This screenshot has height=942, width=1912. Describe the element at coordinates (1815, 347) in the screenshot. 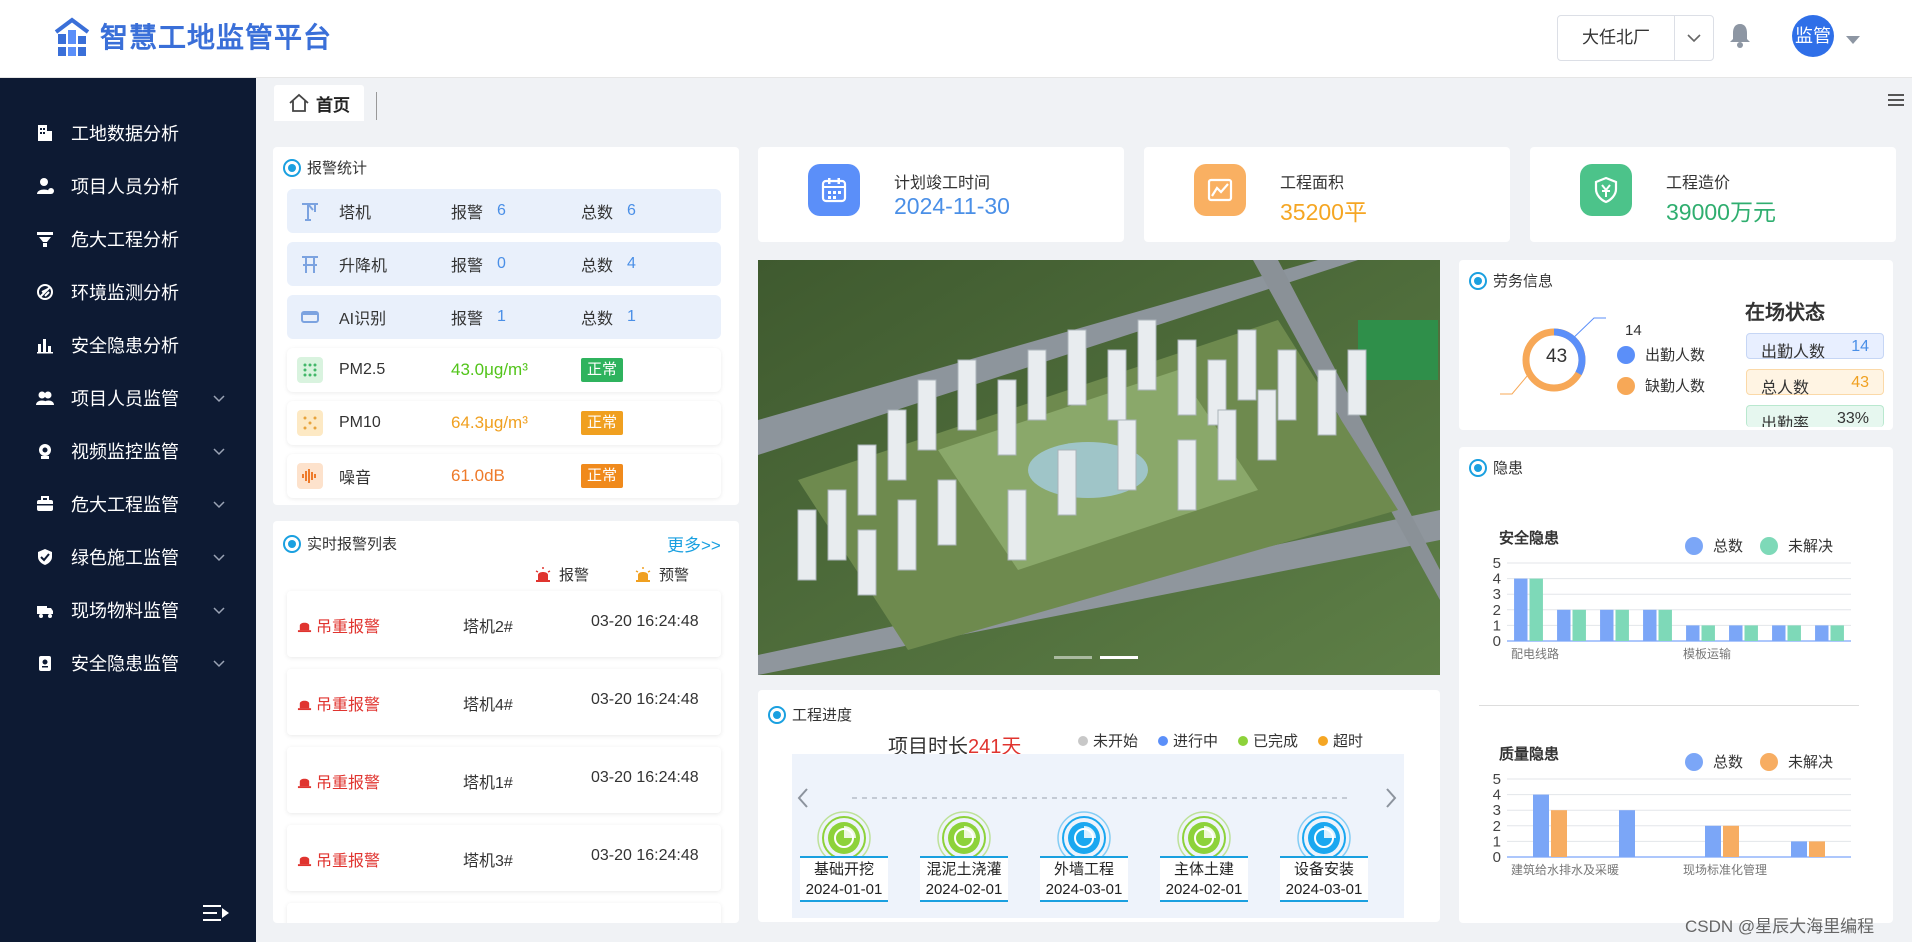

I see `present-count-pill: 出勤人数 14` at that location.